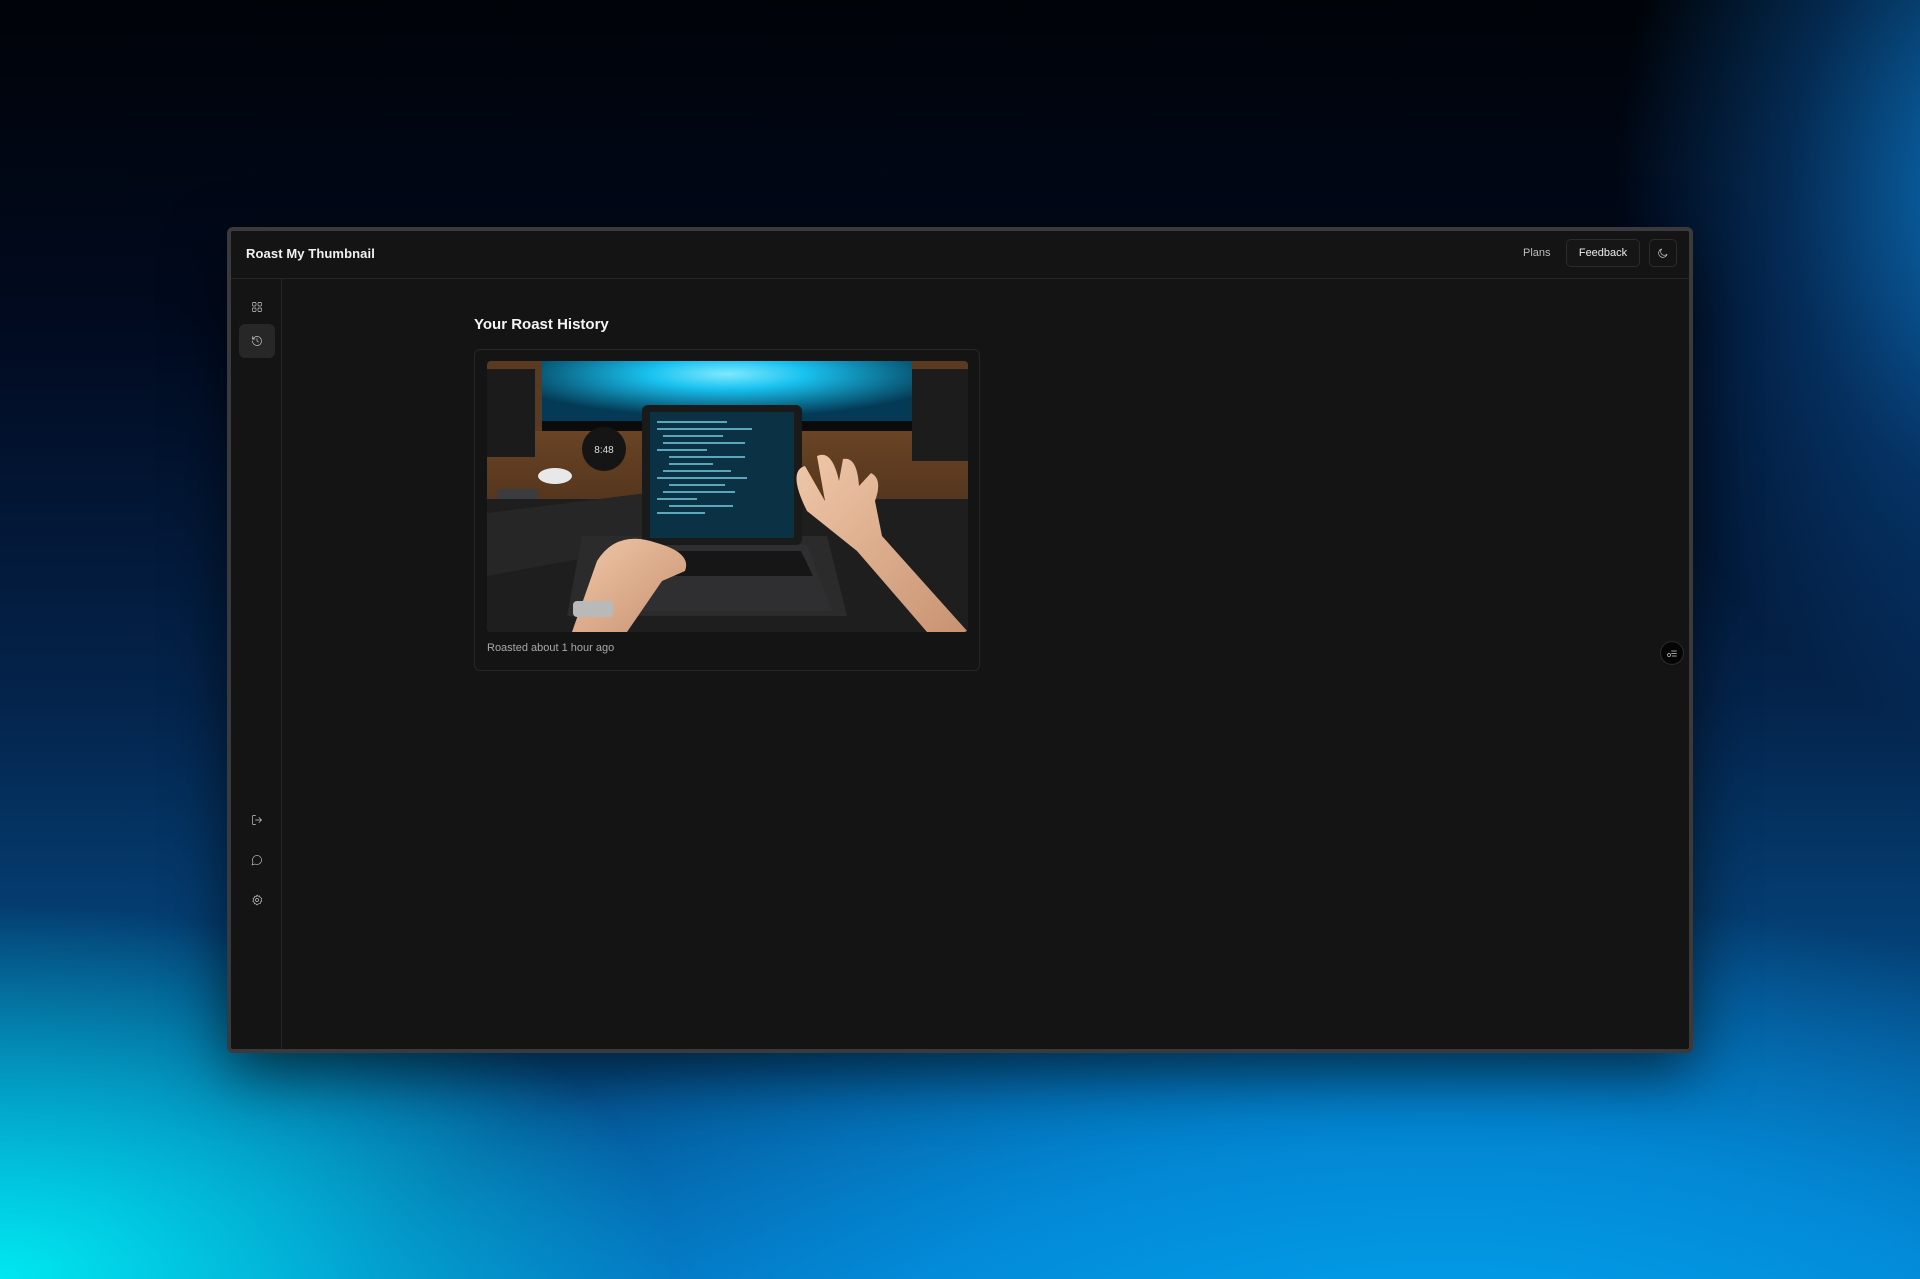 This screenshot has width=1920, height=1279. I want to click on page-title: Your Roast History, so click(541, 324).